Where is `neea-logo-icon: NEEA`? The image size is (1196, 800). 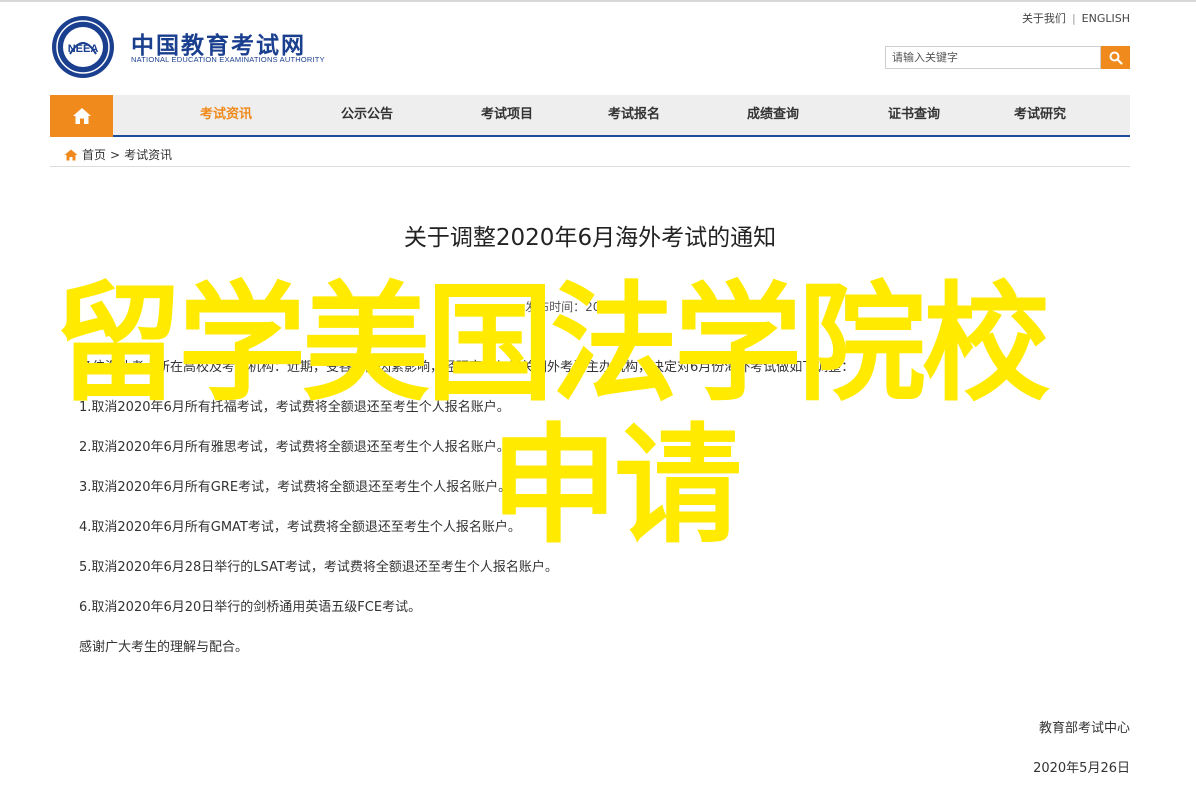
neea-logo-icon: NEEA is located at coordinates (83, 47).